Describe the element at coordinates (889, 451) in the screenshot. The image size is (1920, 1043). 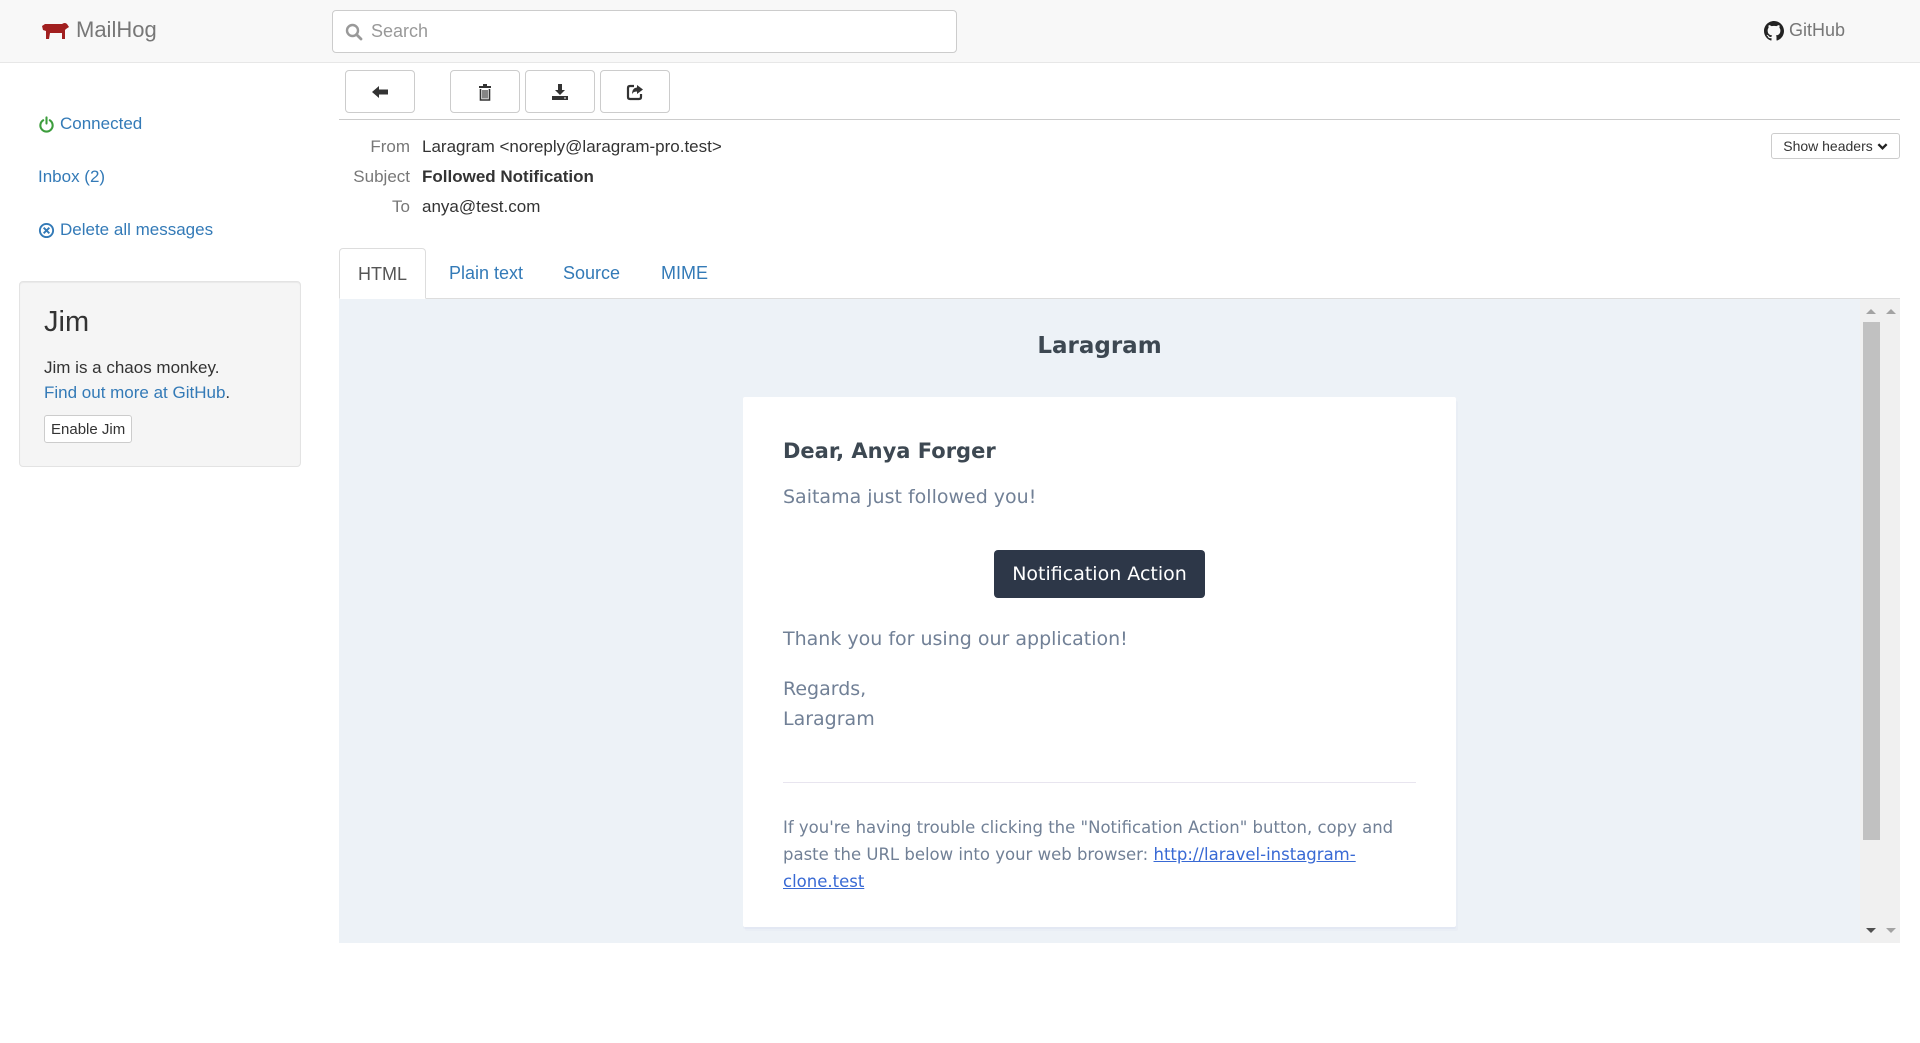
I see `email-greeting: Dear, Anya Forger` at that location.